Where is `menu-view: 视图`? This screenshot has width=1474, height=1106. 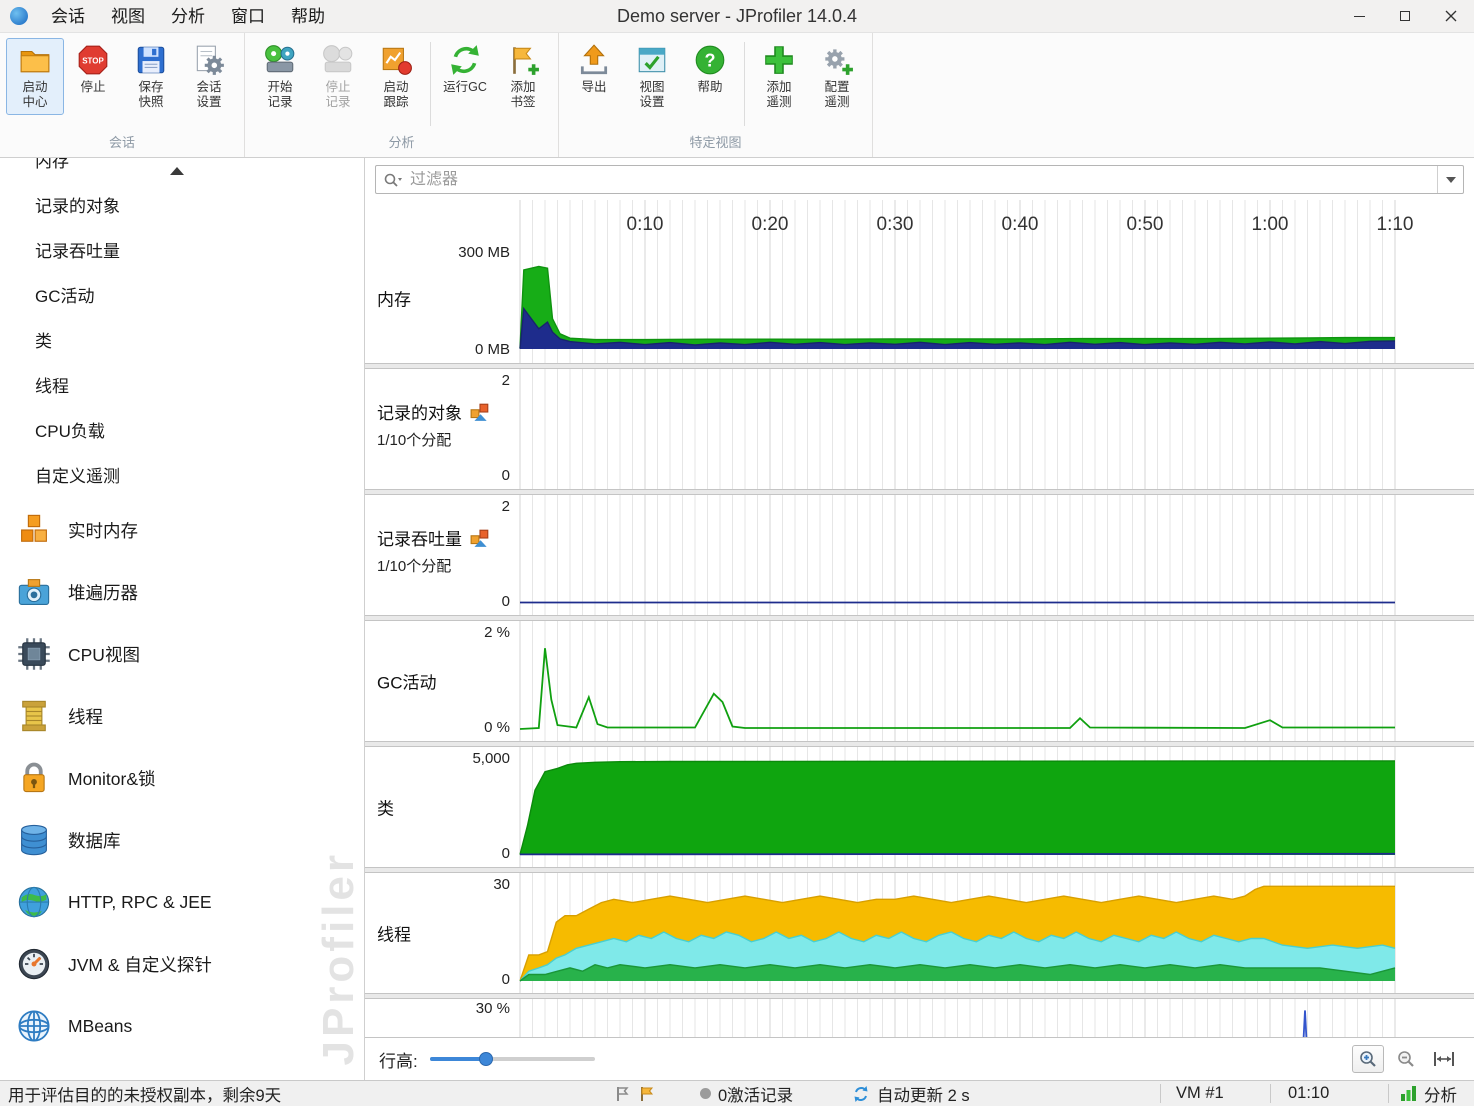
menu-view: 视图 is located at coordinates (128, 16).